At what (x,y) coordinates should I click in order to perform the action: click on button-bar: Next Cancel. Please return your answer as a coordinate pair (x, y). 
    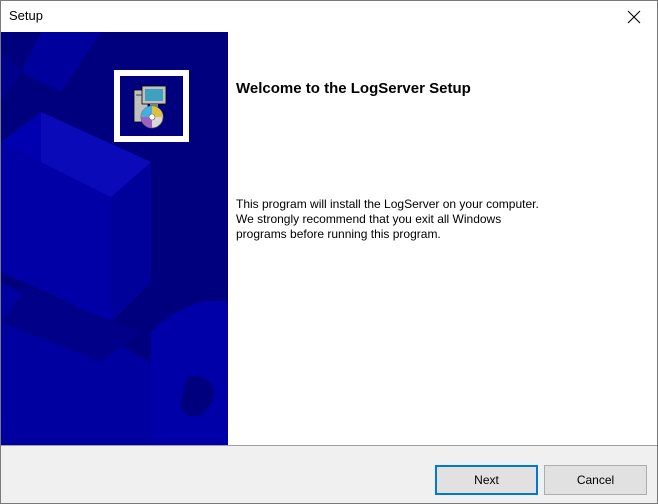
    Looking at the image, I should click on (329, 474).